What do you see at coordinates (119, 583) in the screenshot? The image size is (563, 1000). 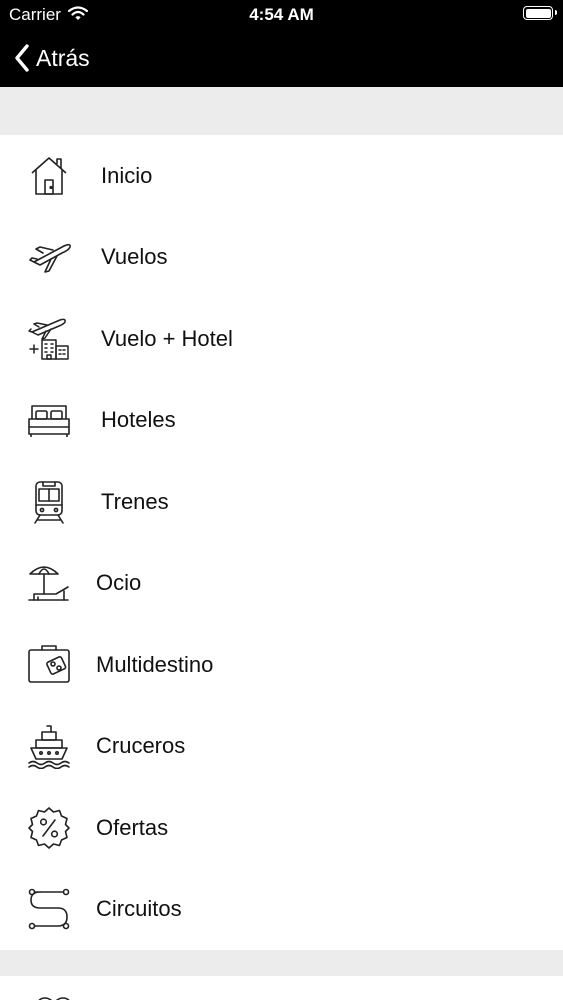 I see `menu-label-ocio: Ocio` at bounding box center [119, 583].